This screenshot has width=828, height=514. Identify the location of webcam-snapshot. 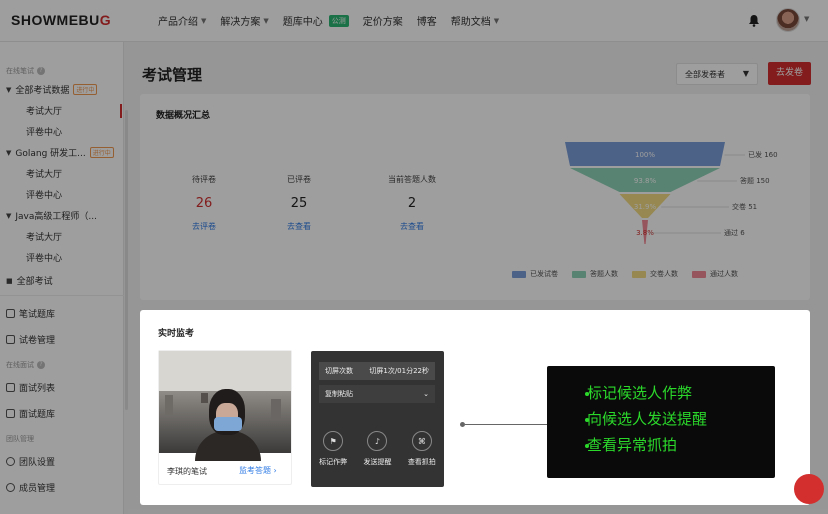
(225, 402).